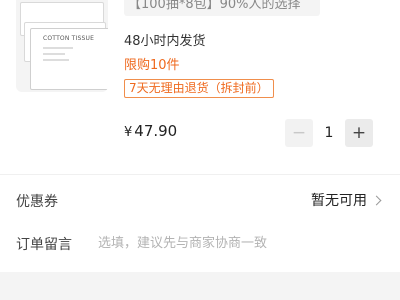 This screenshot has height=300, width=400. I want to click on order-remark-label: 订单留言, so click(44, 245).